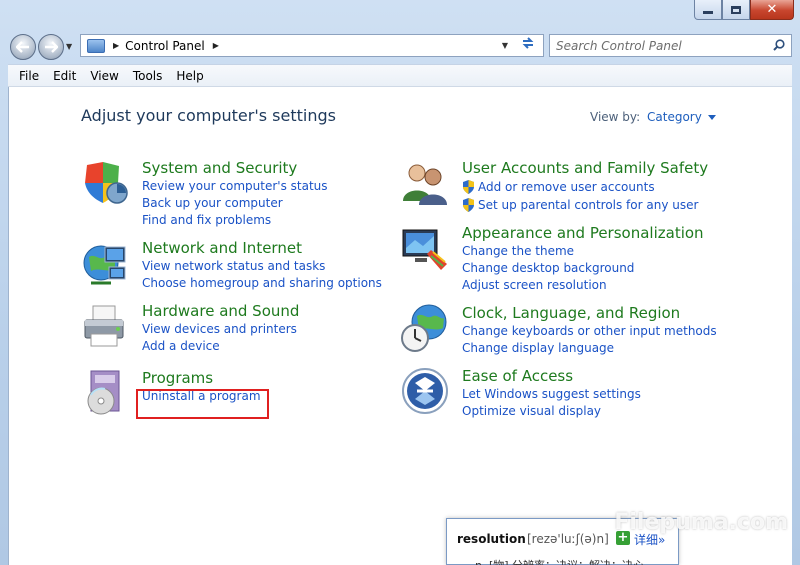 This screenshot has width=800, height=565. Describe the element at coordinates (661, 45) in the screenshot. I see `search-input` at that location.